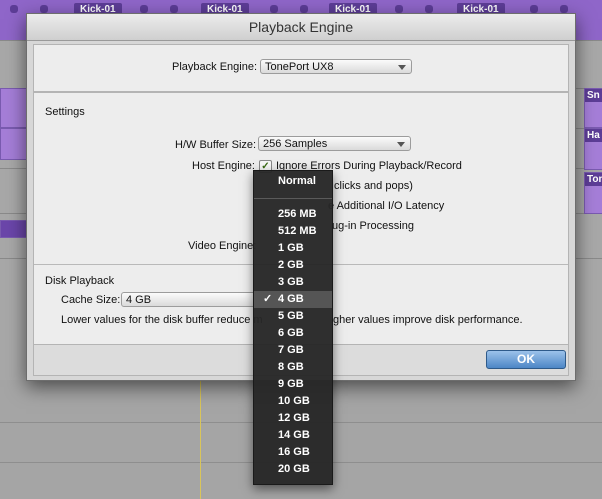 This screenshot has height=499, width=602. I want to click on menu-item: 3 GB, so click(293, 282).